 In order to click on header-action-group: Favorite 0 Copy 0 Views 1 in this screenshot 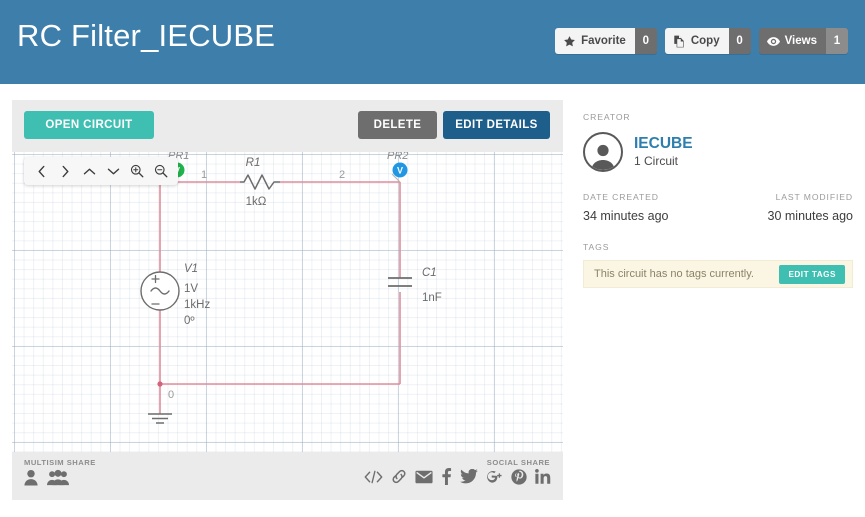, I will do `click(701, 41)`.